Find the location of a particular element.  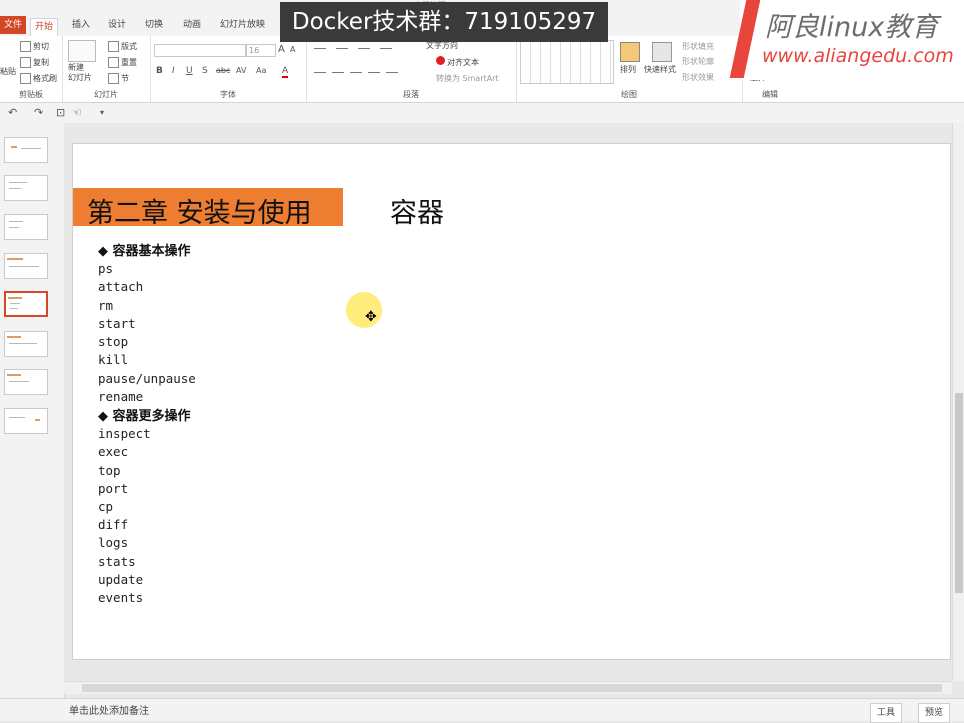

command-item: kill is located at coordinates (113, 359).